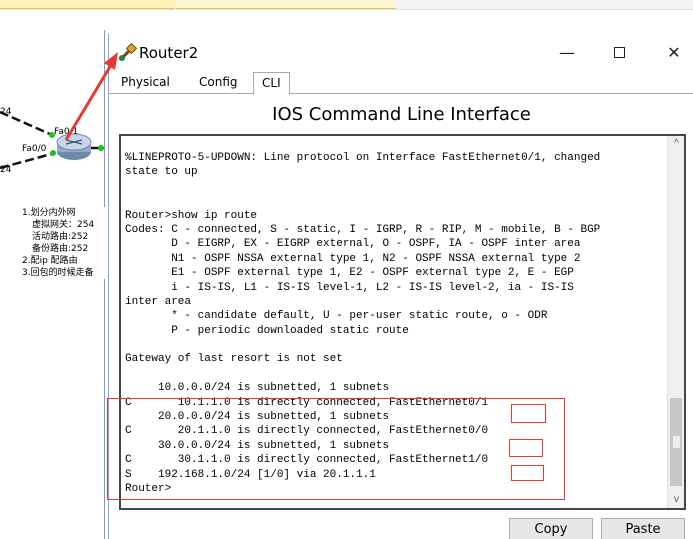 This screenshot has width=693, height=539. I want to click on terminal-line: P - periodic downloaded static route, so click(267, 330).